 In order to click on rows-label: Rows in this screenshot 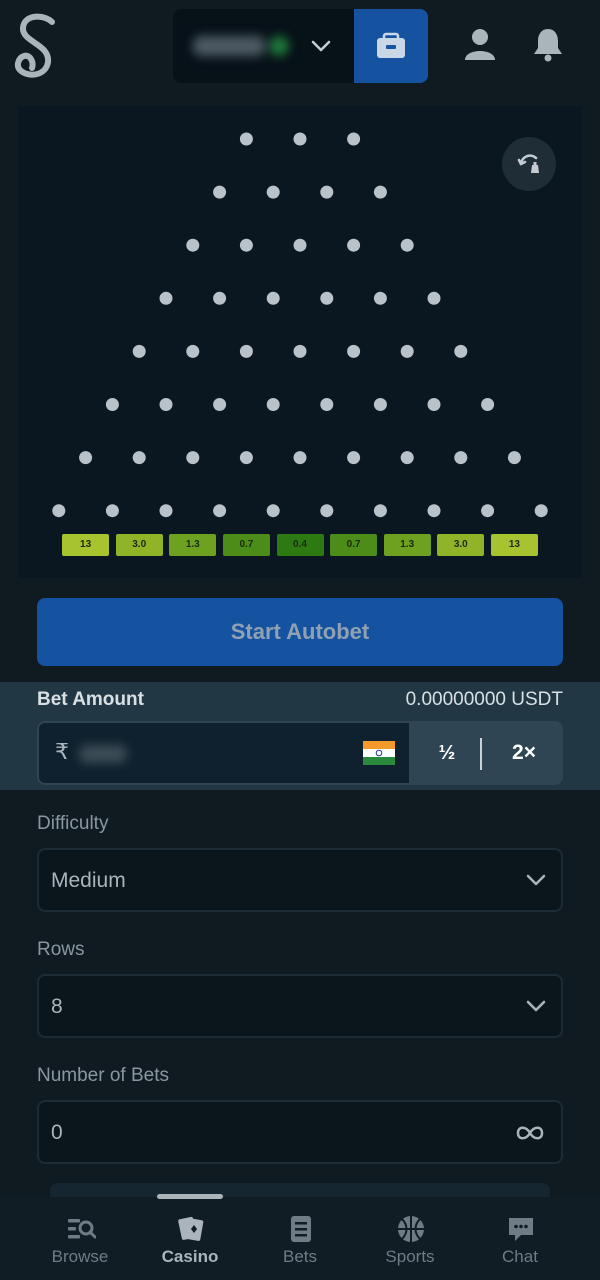, I will do `click(61, 949)`.